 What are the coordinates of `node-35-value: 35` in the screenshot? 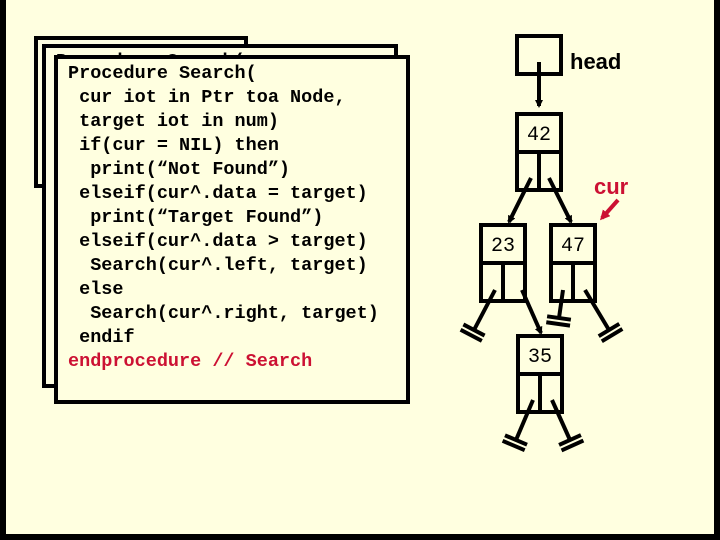 It's located at (540, 357).